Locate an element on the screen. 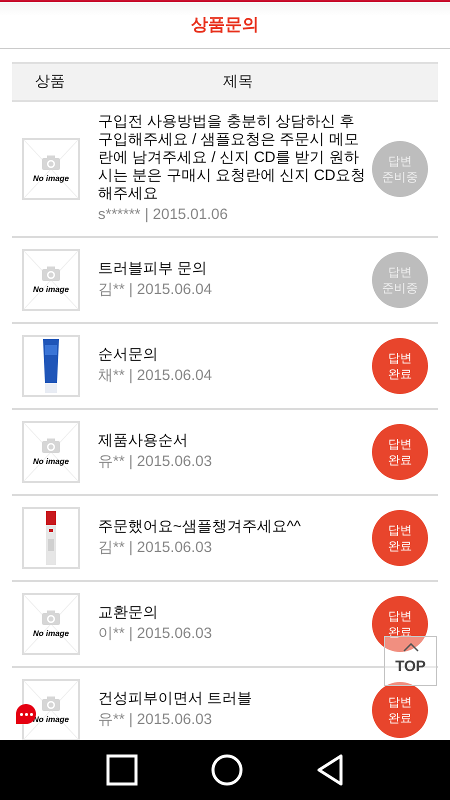 The height and width of the screenshot is (800, 450). home-icon is located at coordinates (226, 770).